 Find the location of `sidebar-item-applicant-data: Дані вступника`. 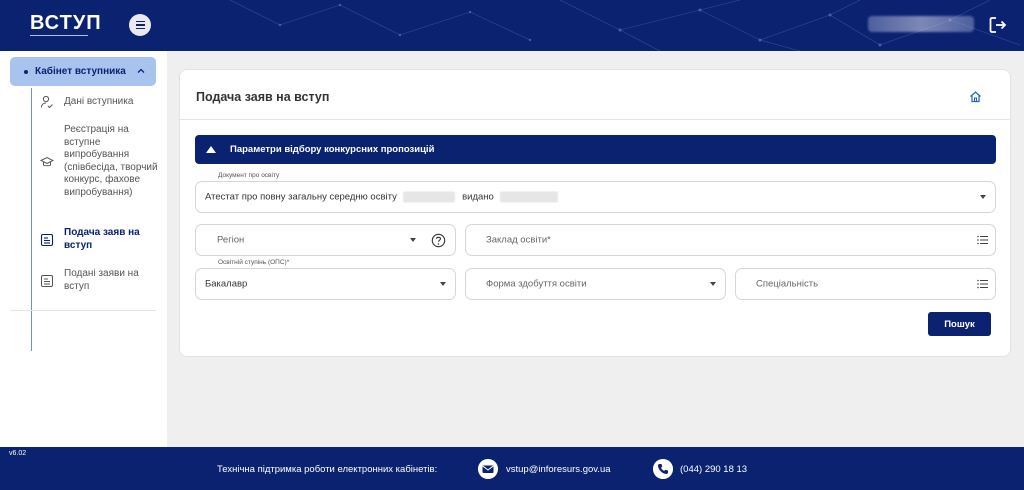

sidebar-item-applicant-data: Дані вступника is located at coordinates (99, 102).